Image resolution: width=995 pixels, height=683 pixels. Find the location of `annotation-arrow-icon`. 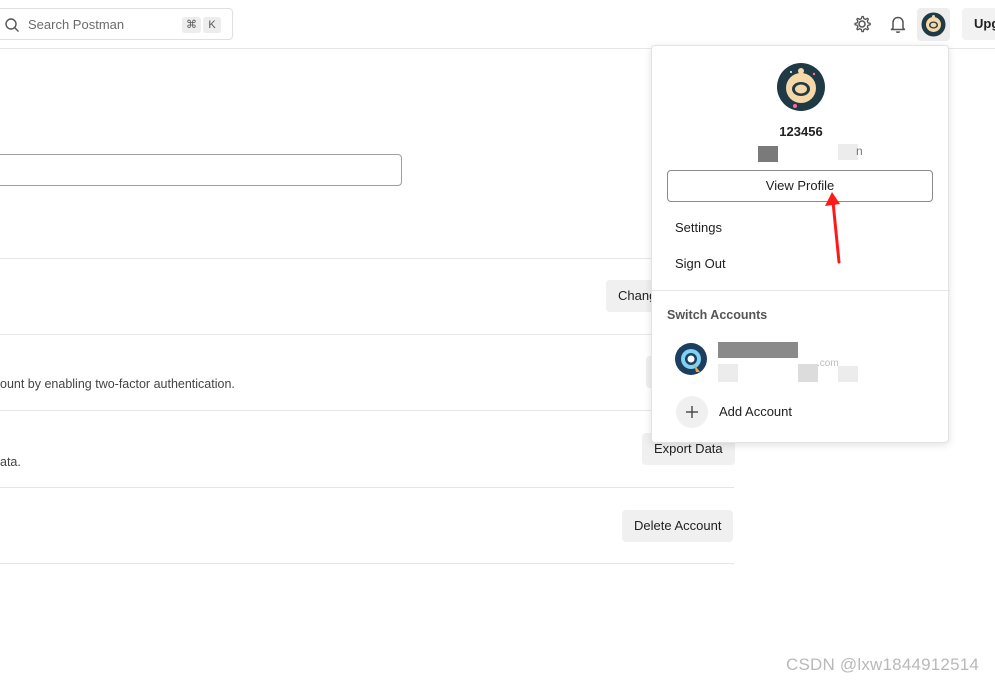

annotation-arrow-icon is located at coordinates (833, 228).